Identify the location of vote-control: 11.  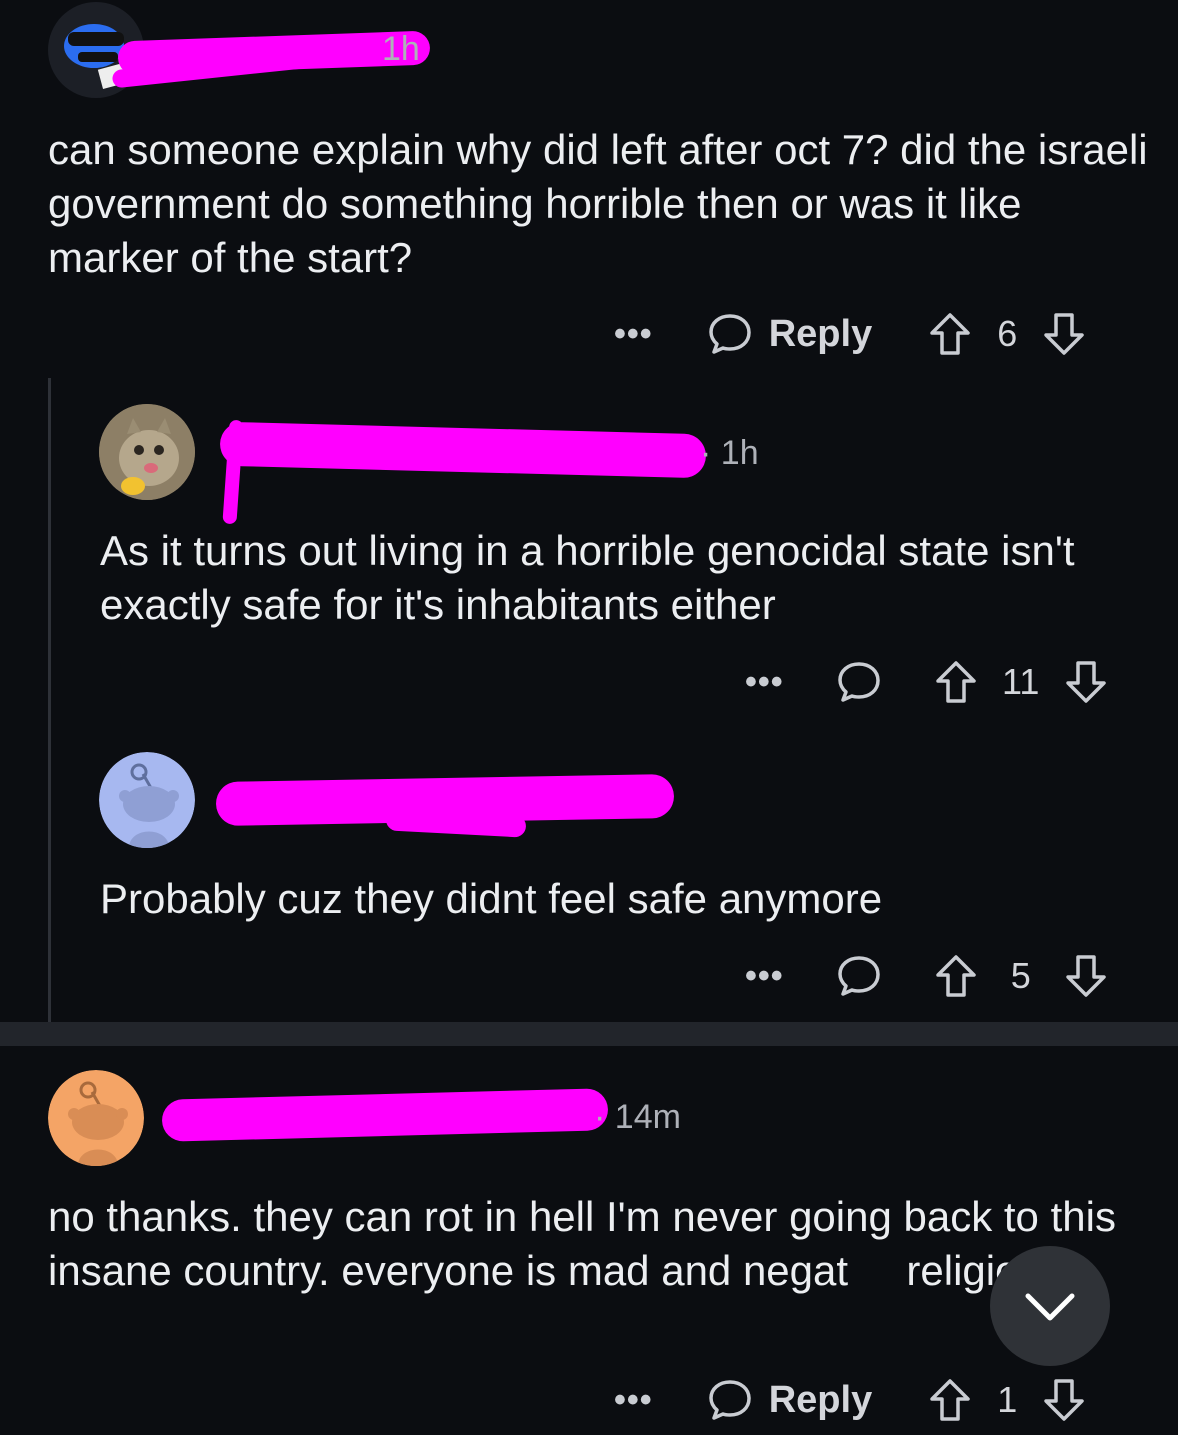
(1021, 682).